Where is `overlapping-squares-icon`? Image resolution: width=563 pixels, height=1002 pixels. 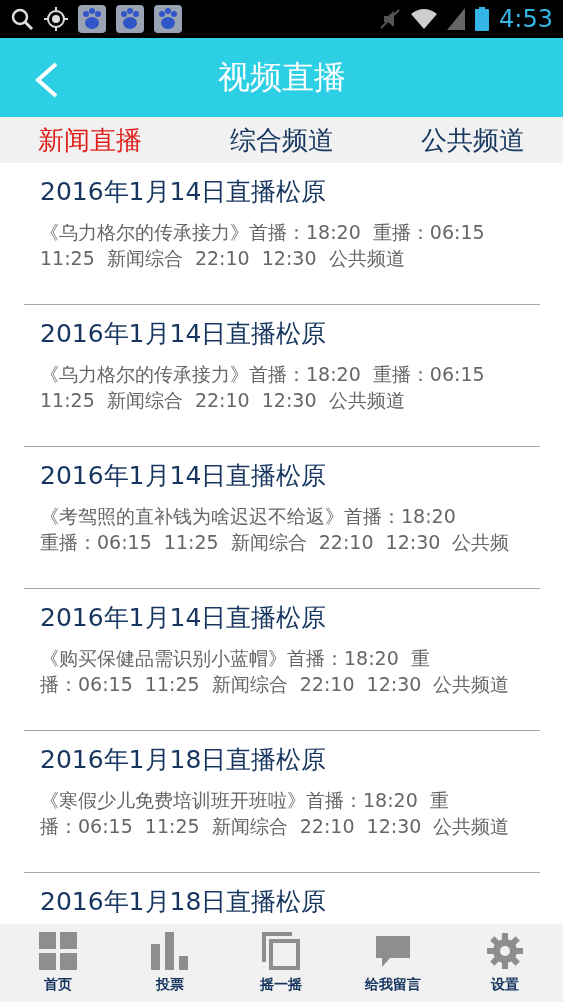
overlapping-squares-icon is located at coordinates (281, 951).